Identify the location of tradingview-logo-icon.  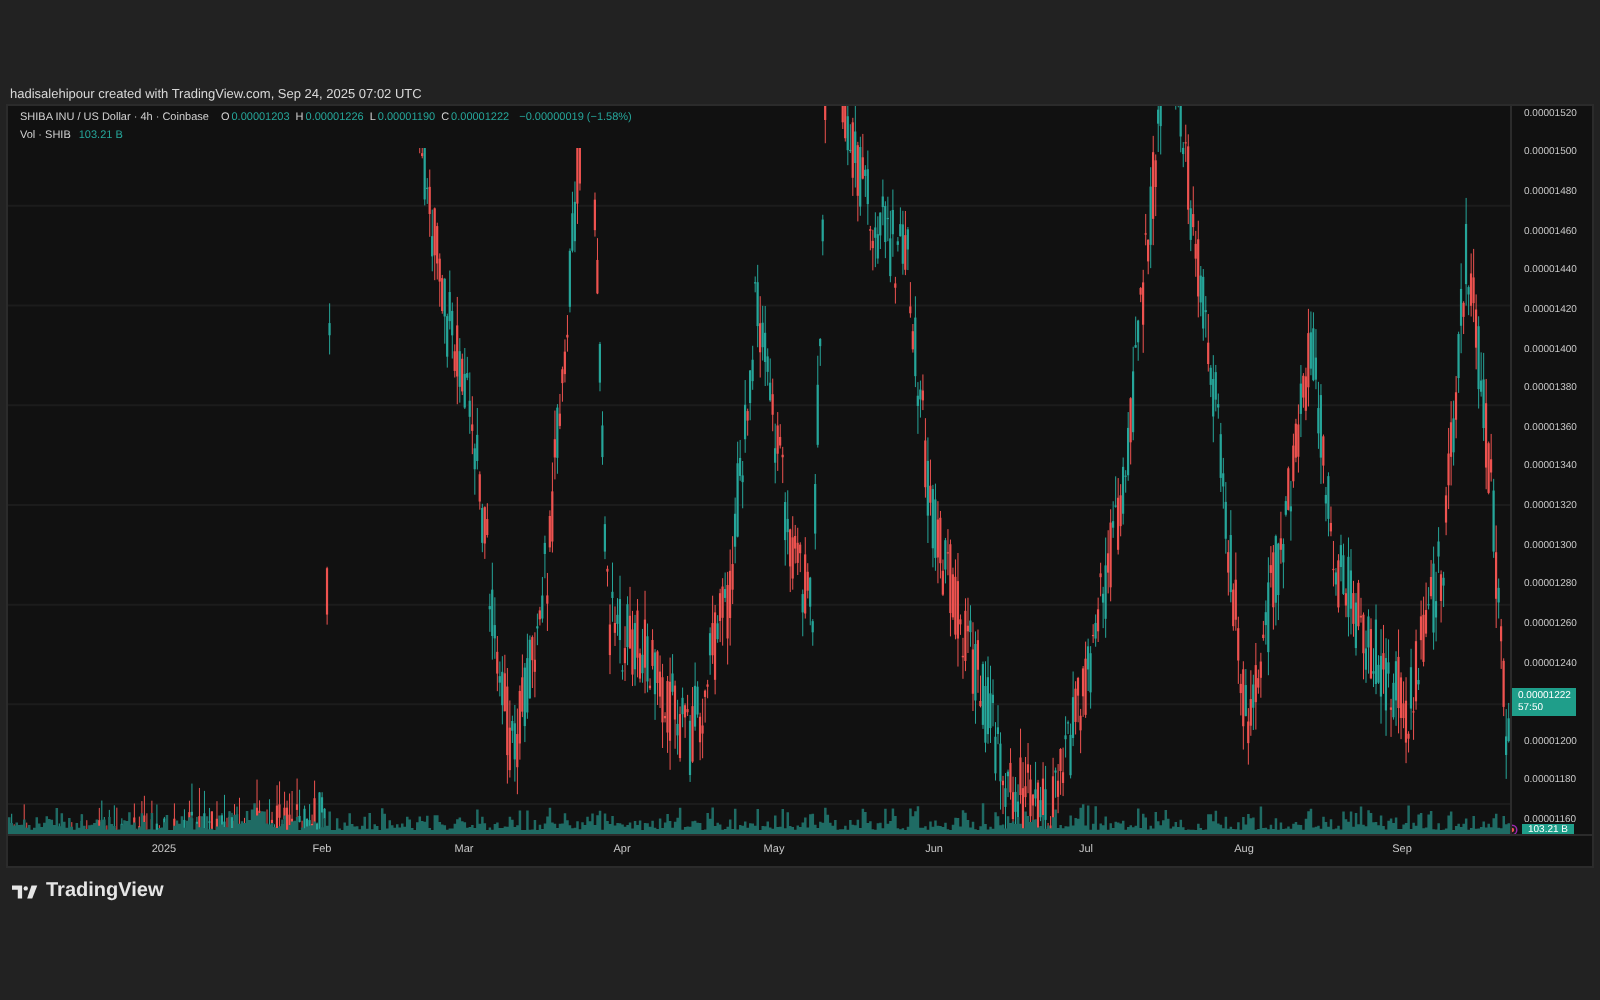
(25, 891).